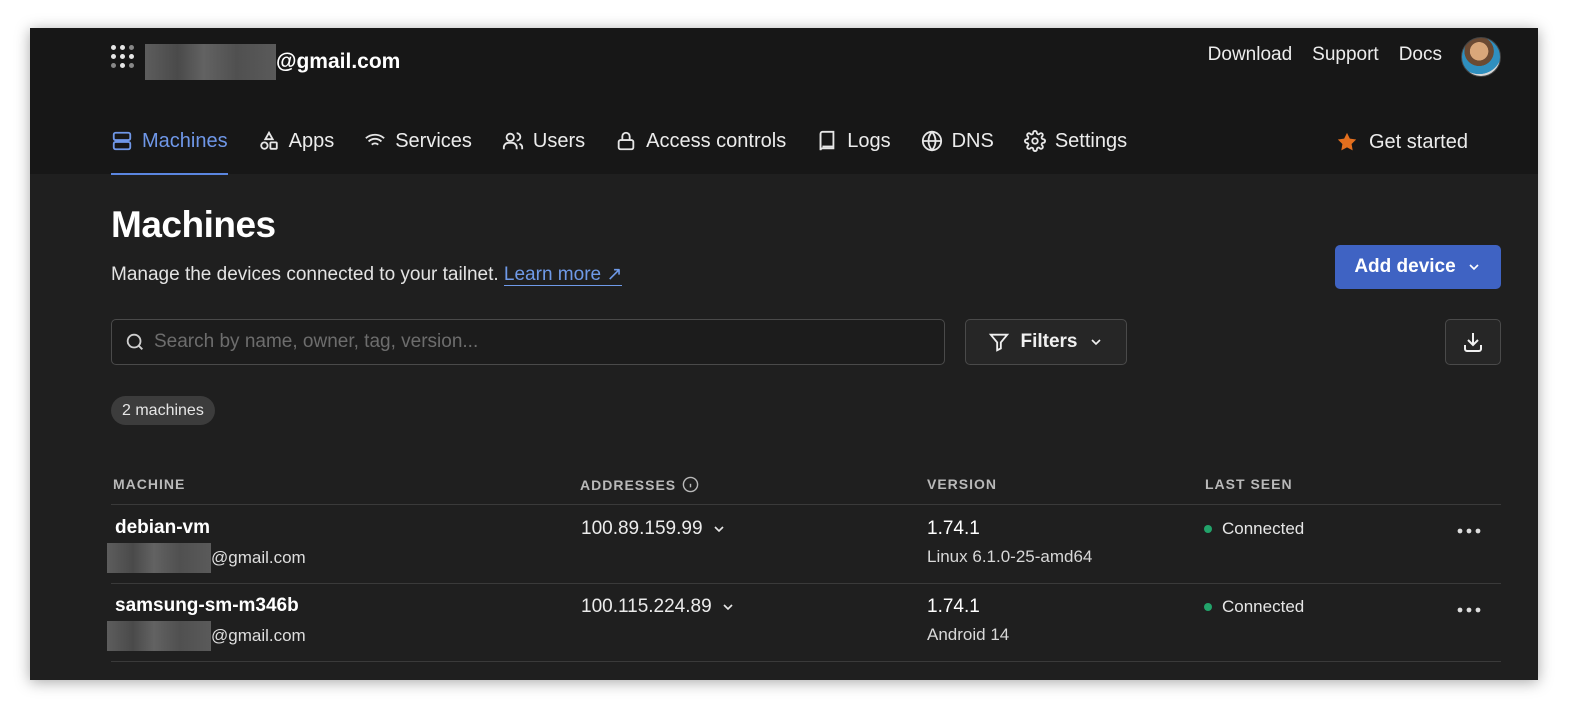 Image resolution: width=1579 pixels, height=717 pixels. Describe the element at coordinates (311, 140) in the screenshot. I see `tab-label: Apps` at that location.